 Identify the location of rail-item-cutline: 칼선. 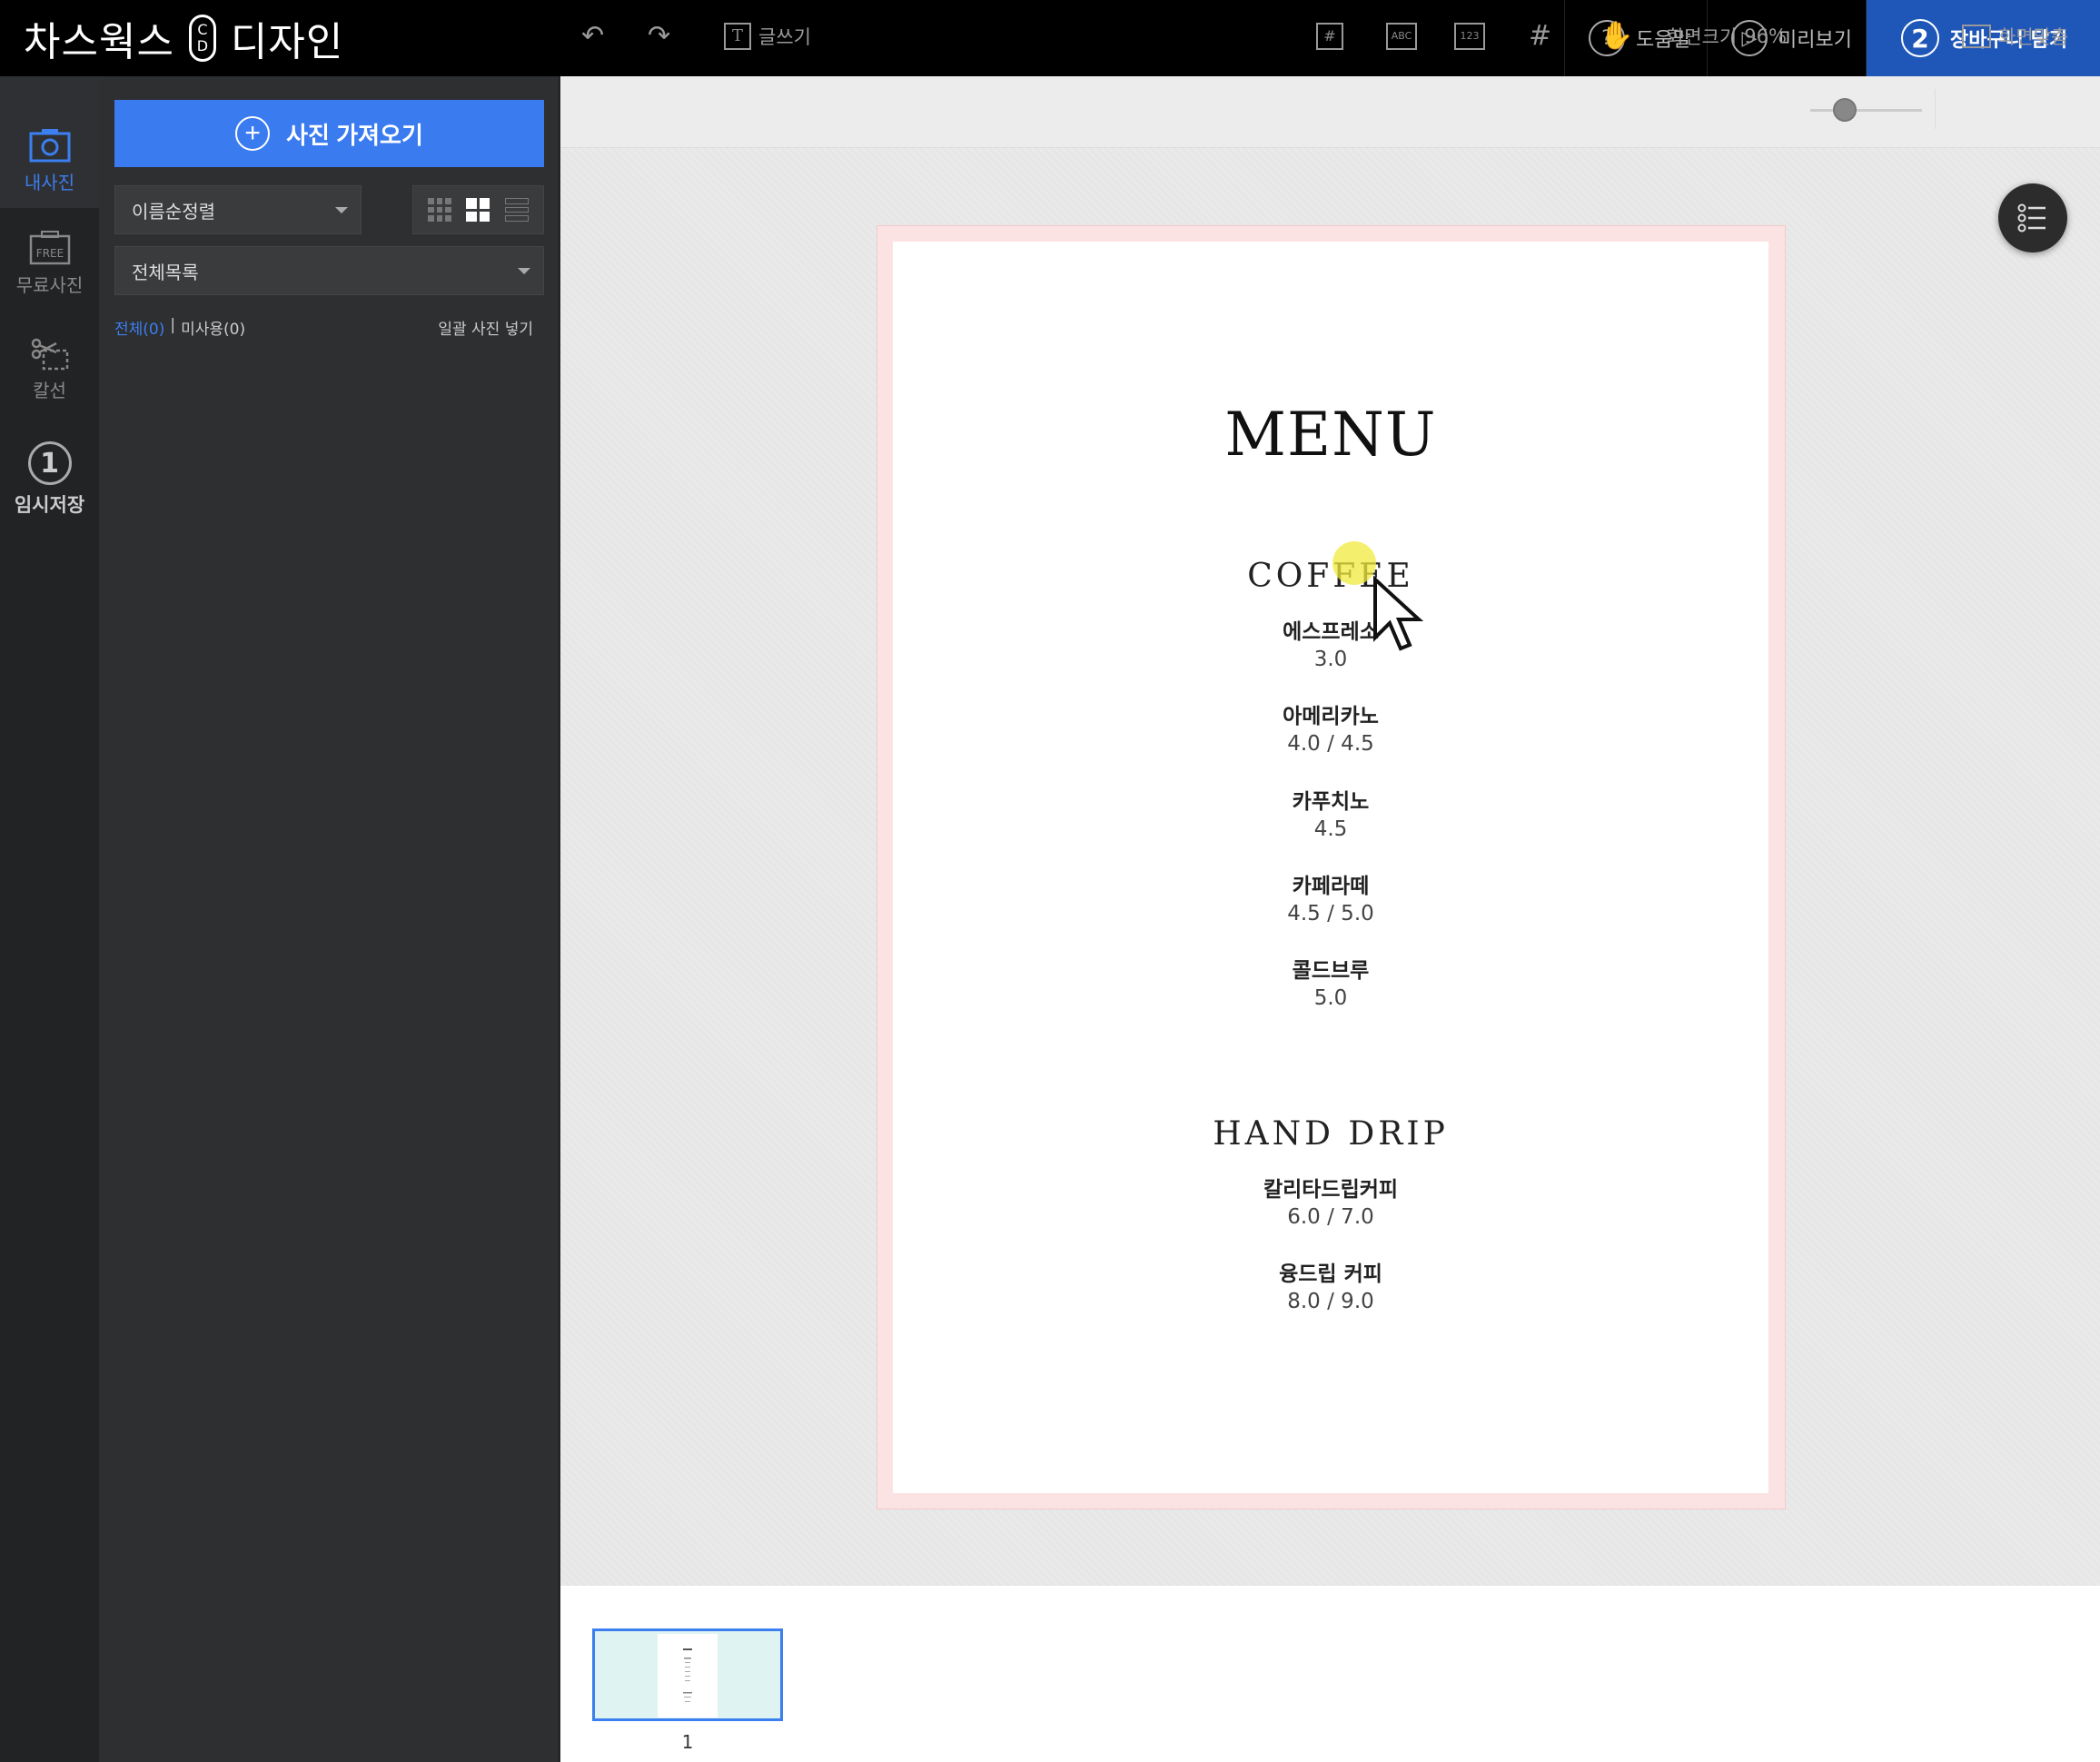
(49, 382).